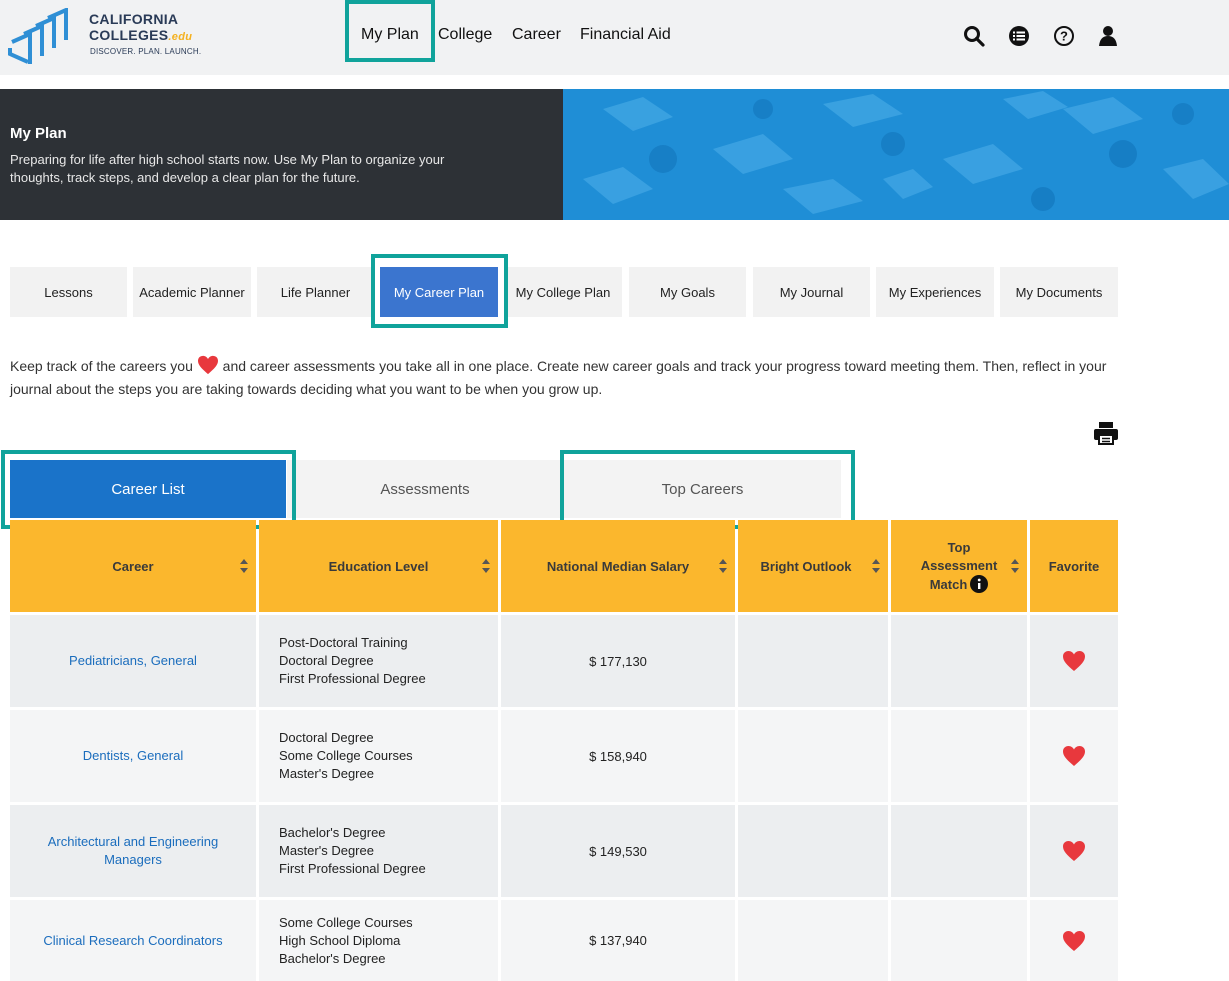 The height and width of the screenshot is (981, 1229). Describe the element at coordinates (133, 851) in the screenshot. I see `career-link: Architectural and Engineering Managers` at that location.